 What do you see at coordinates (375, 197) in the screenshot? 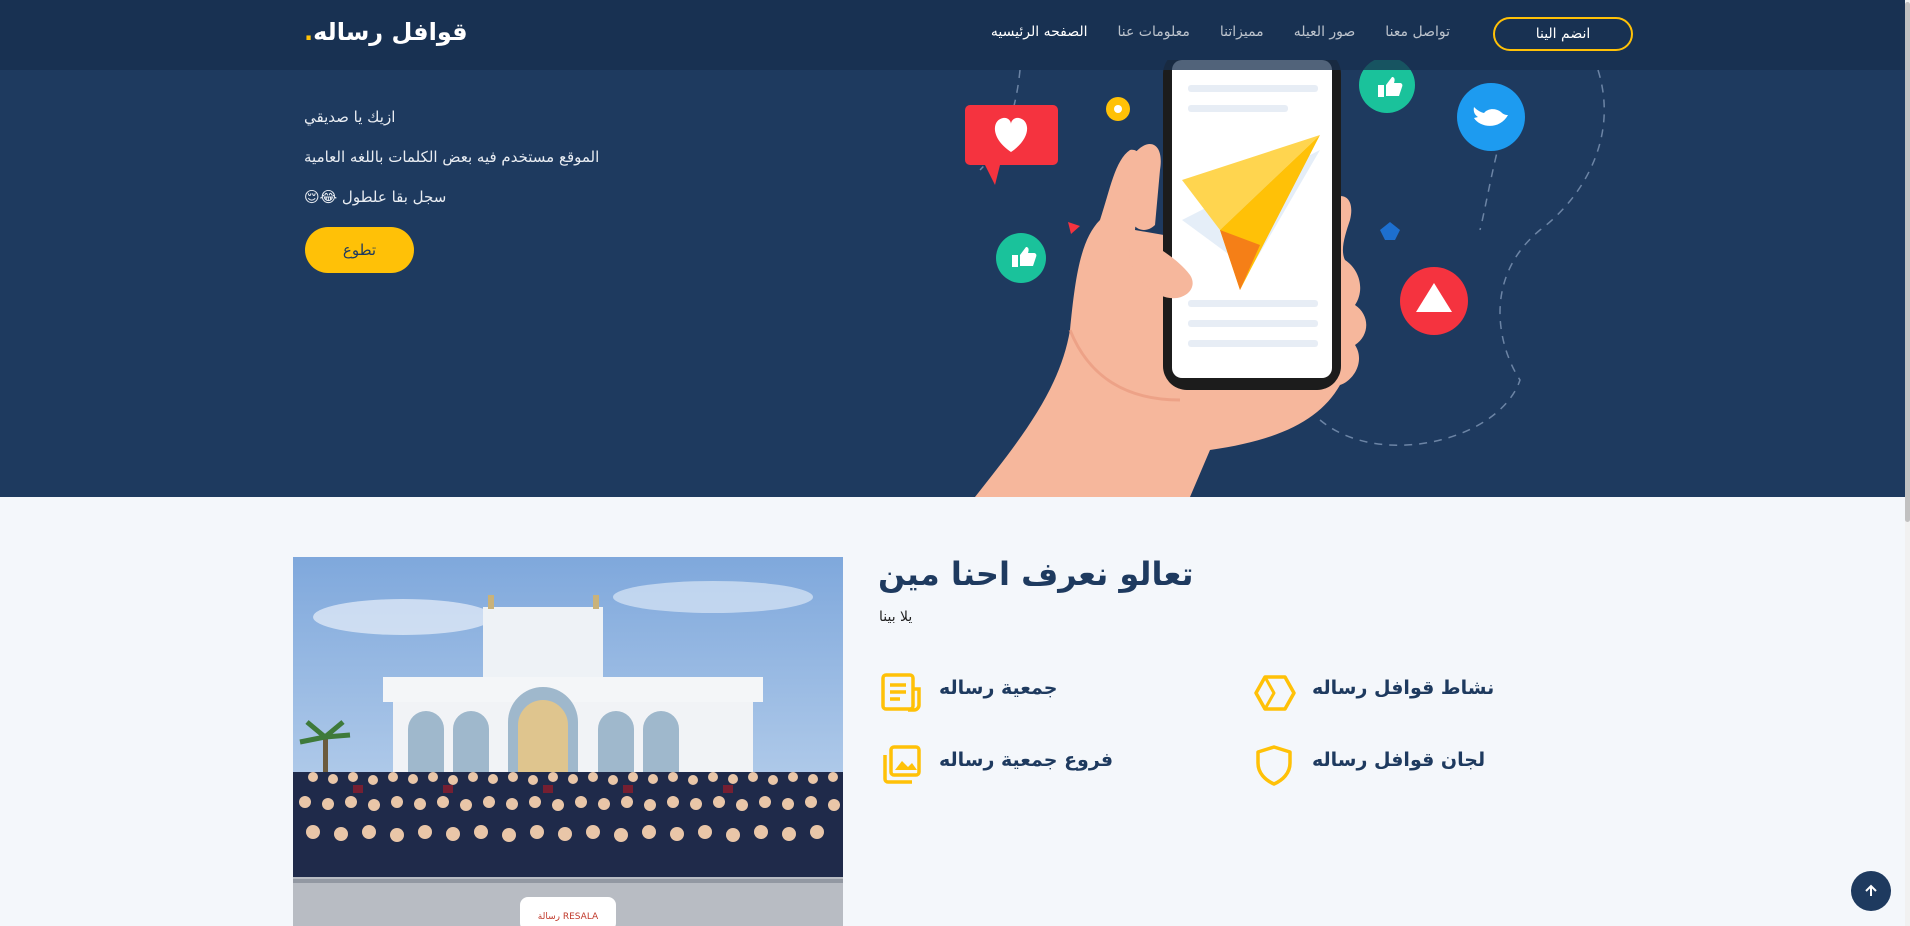
I see `hero-call-to-register: سجل بقا علطول 😂😌` at bounding box center [375, 197].